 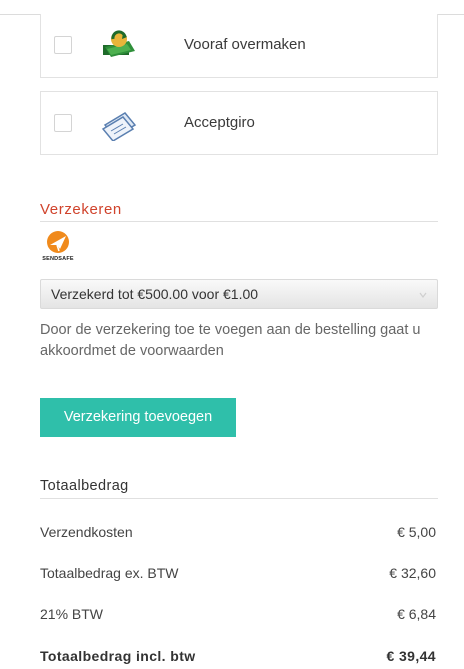 I want to click on add-insurance-button: Verzekering toevoegen, so click(x=138, y=417).